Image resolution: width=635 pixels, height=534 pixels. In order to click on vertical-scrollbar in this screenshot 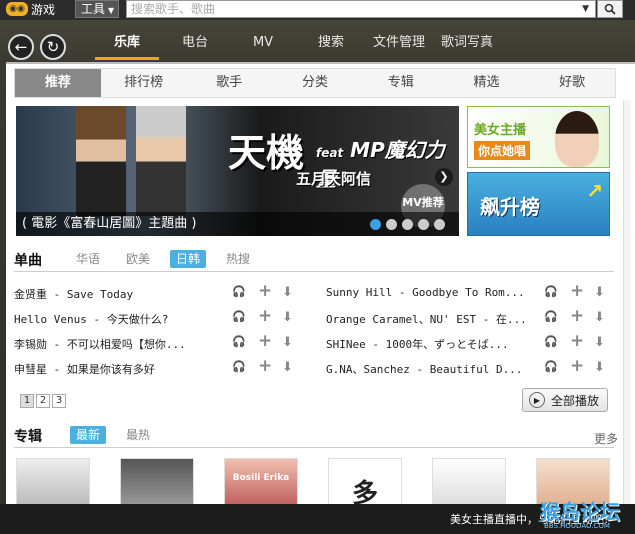, I will do `click(627, 302)`.